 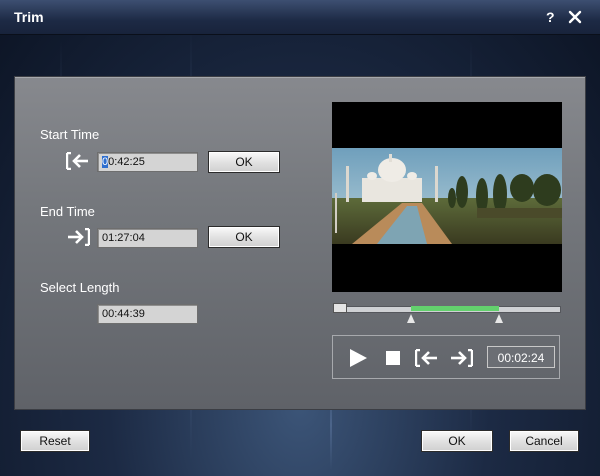 I want to click on stop-icon, so click(x=393, y=358).